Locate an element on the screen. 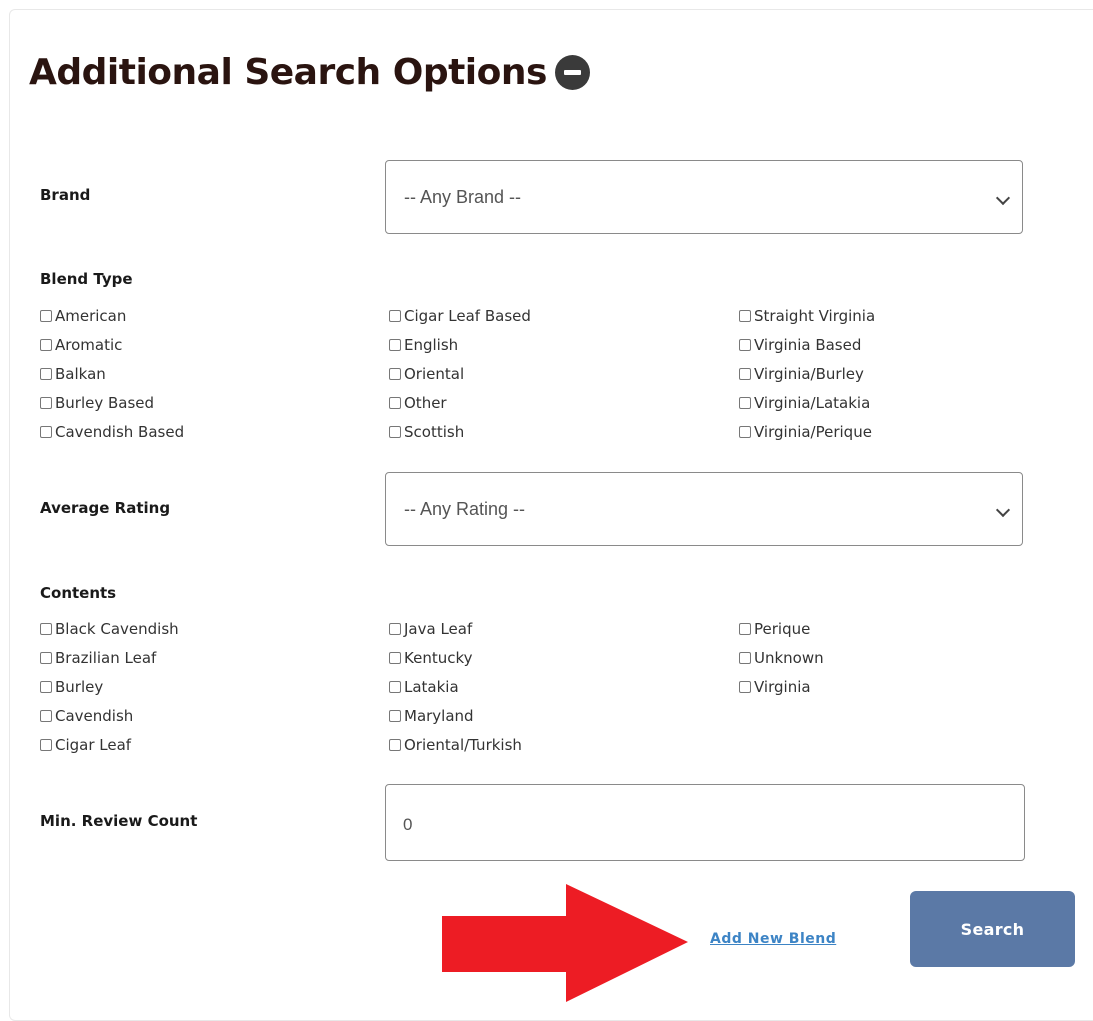 The height and width of the screenshot is (1021, 1093). minus-circle-icon is located at coordinates (572, 72).